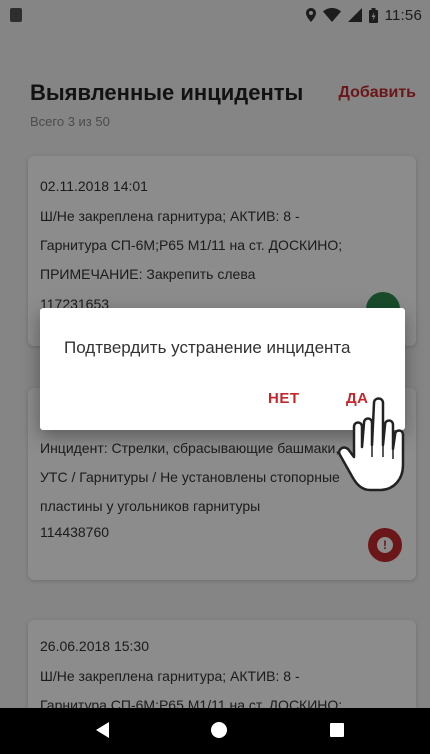 This screenshot has height=754, width=430. Describe the element at coordinates (219, 730) in the screenshot. I see `home-icon` at that location.